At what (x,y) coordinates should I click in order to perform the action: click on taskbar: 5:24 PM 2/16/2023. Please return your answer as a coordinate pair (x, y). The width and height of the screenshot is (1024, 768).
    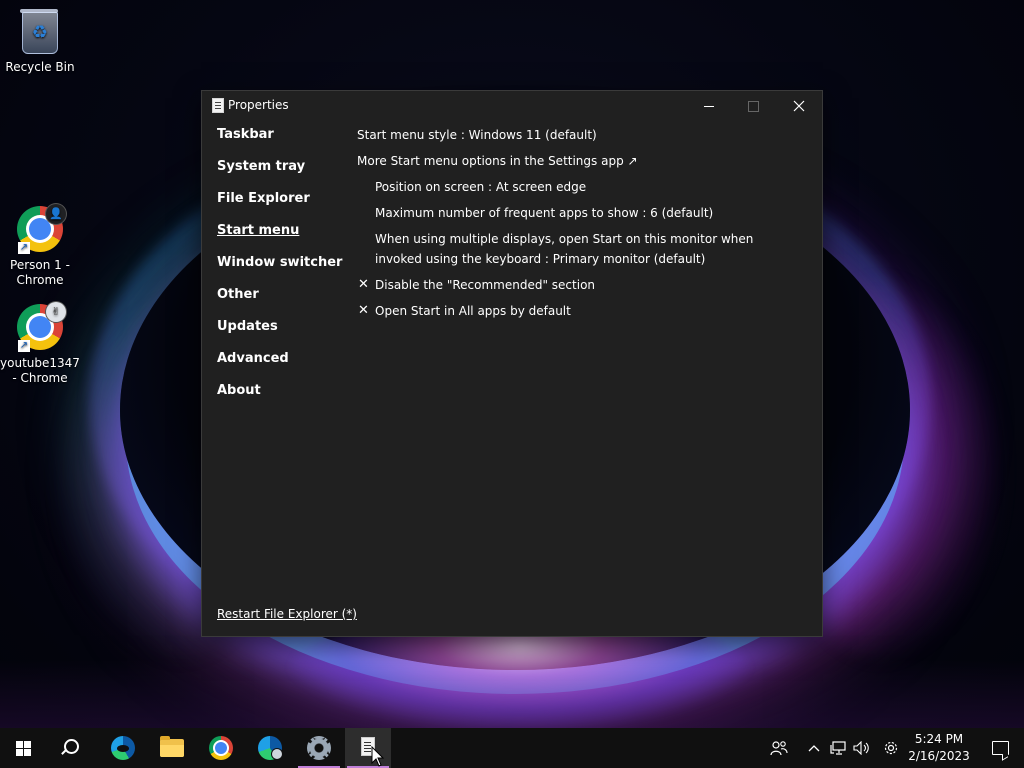
    Looking at the image, I should click on (512, 748).